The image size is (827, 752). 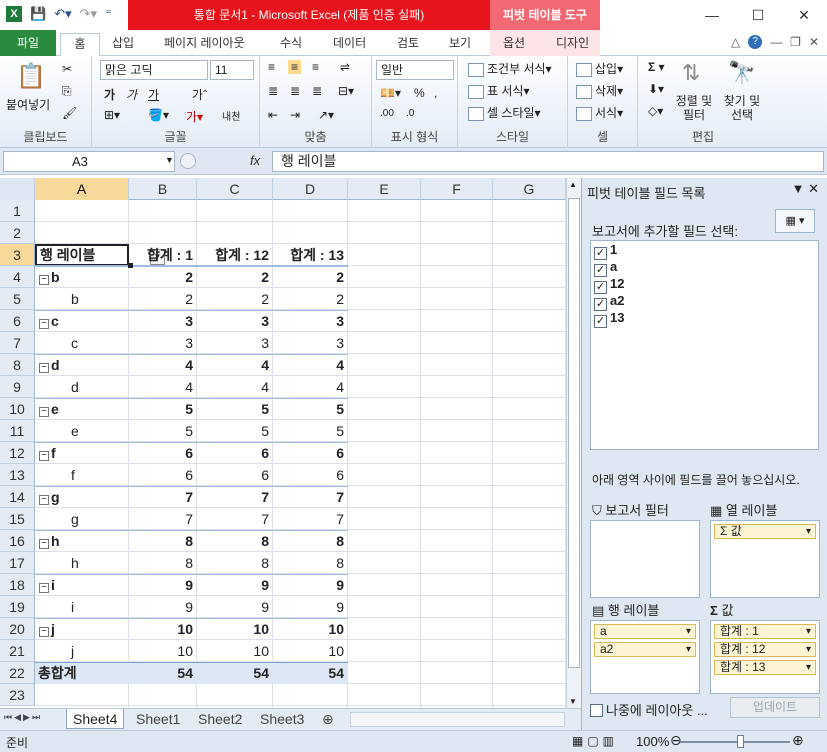 What do you see at coordinates (235, 189) in the screenshot?
I see `column-header-c: C` at bounding box center [235, 189].